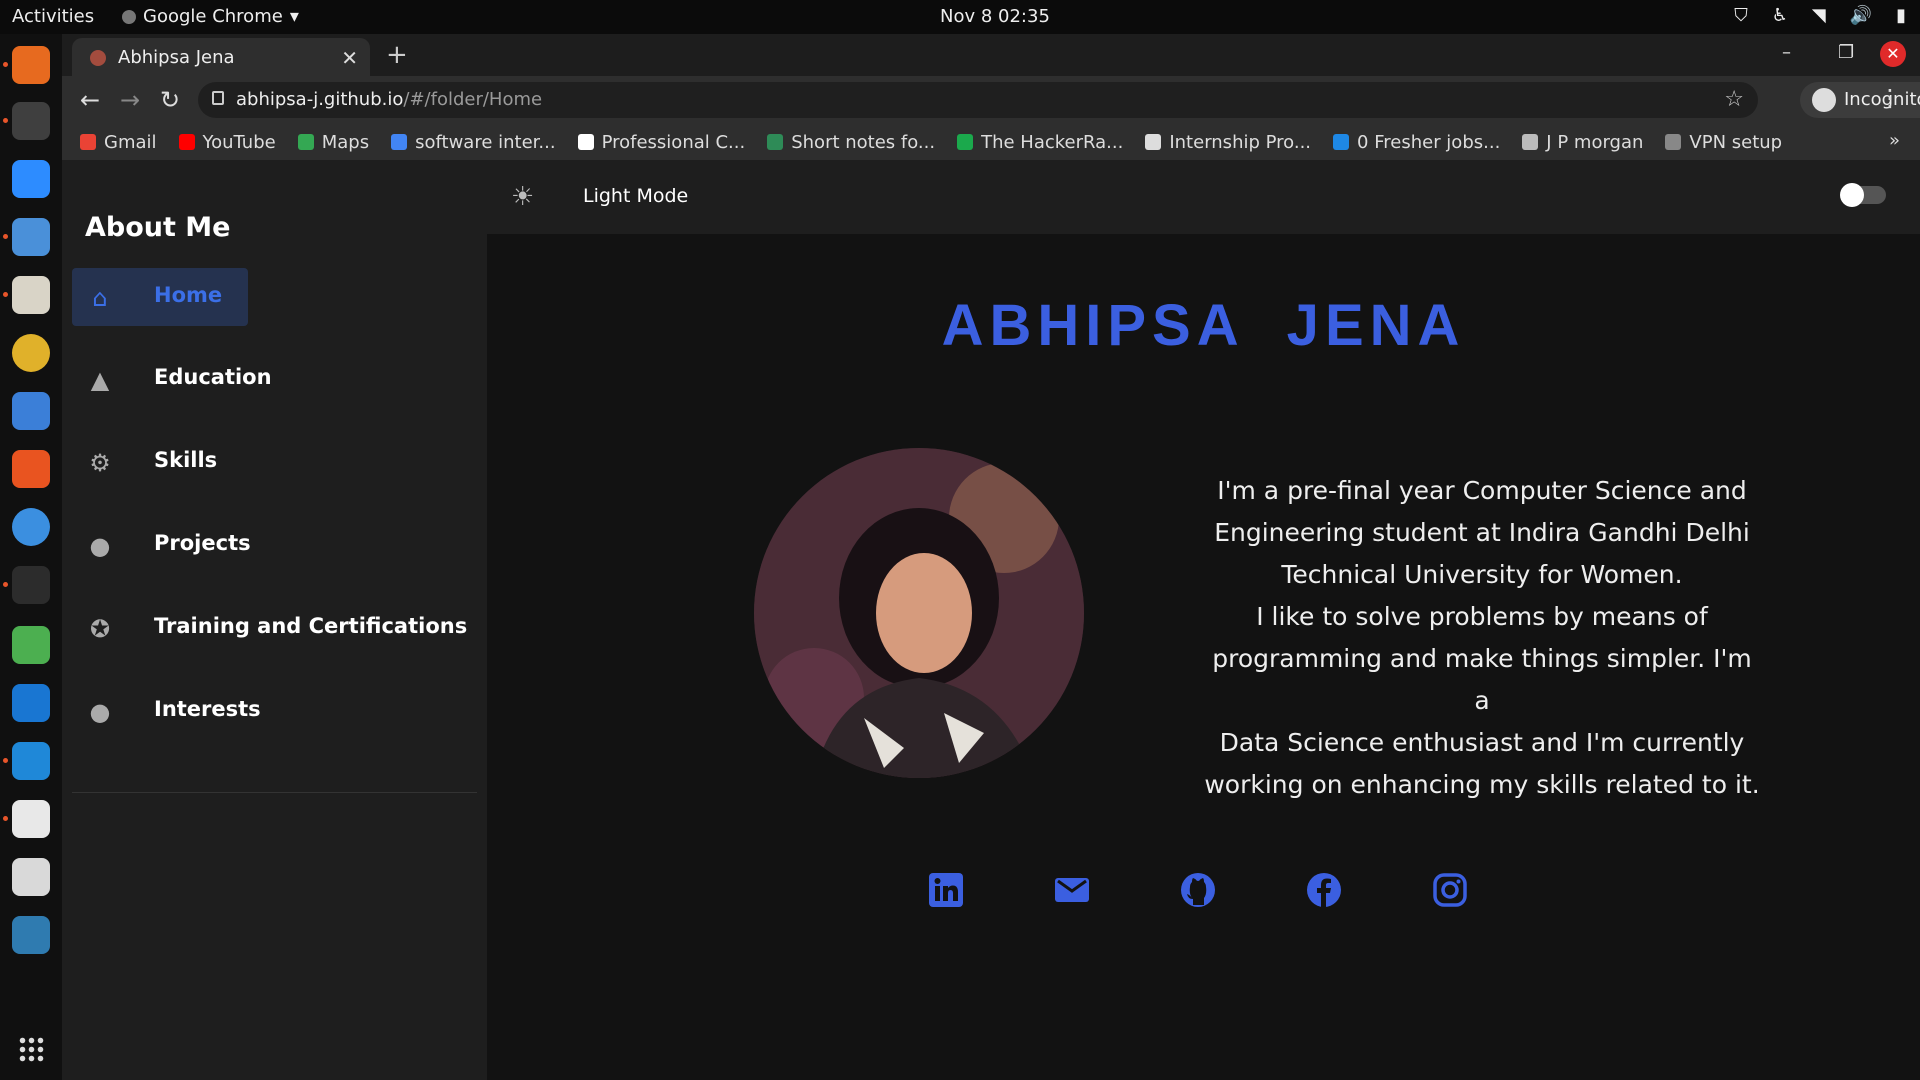 Image resolution: width=1920 pixels, height=1080 pixels. Describe the element at coordinates (1734, 99) in the screenshot. I see `bookmark-star-icon: ☆` at that location.